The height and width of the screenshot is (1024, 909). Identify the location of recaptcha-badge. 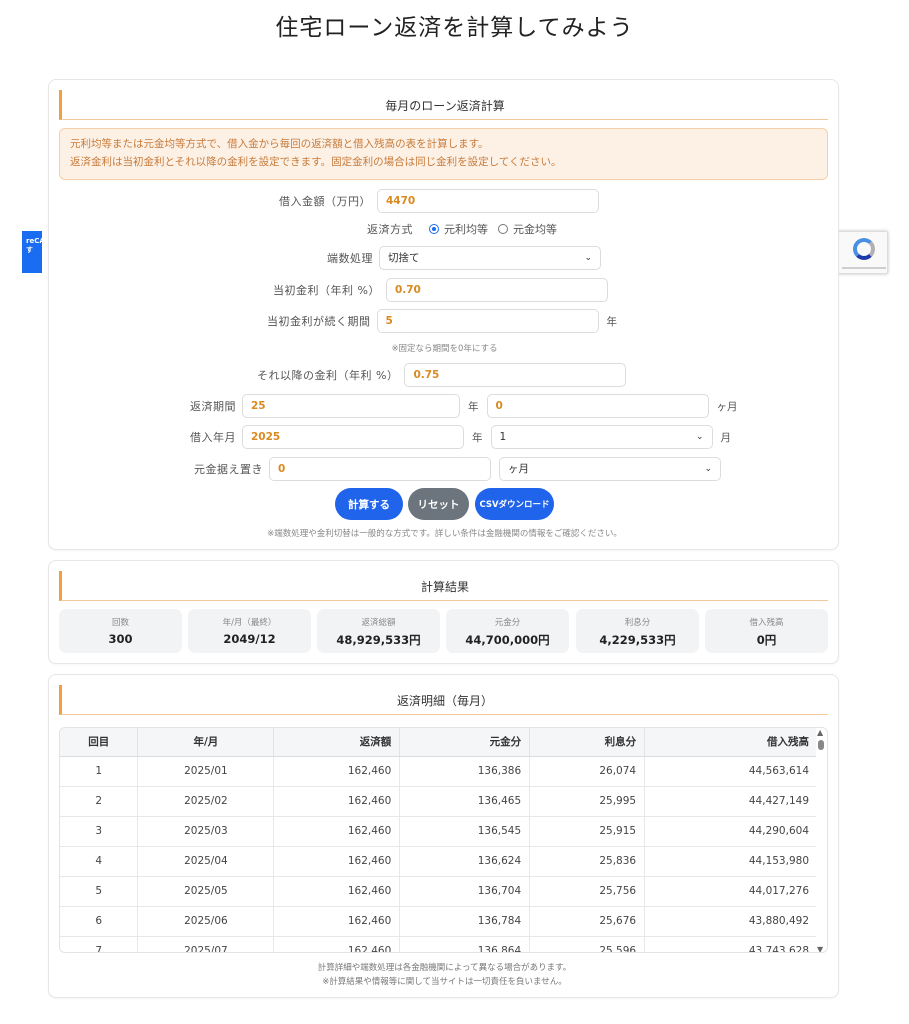
(863, 252).